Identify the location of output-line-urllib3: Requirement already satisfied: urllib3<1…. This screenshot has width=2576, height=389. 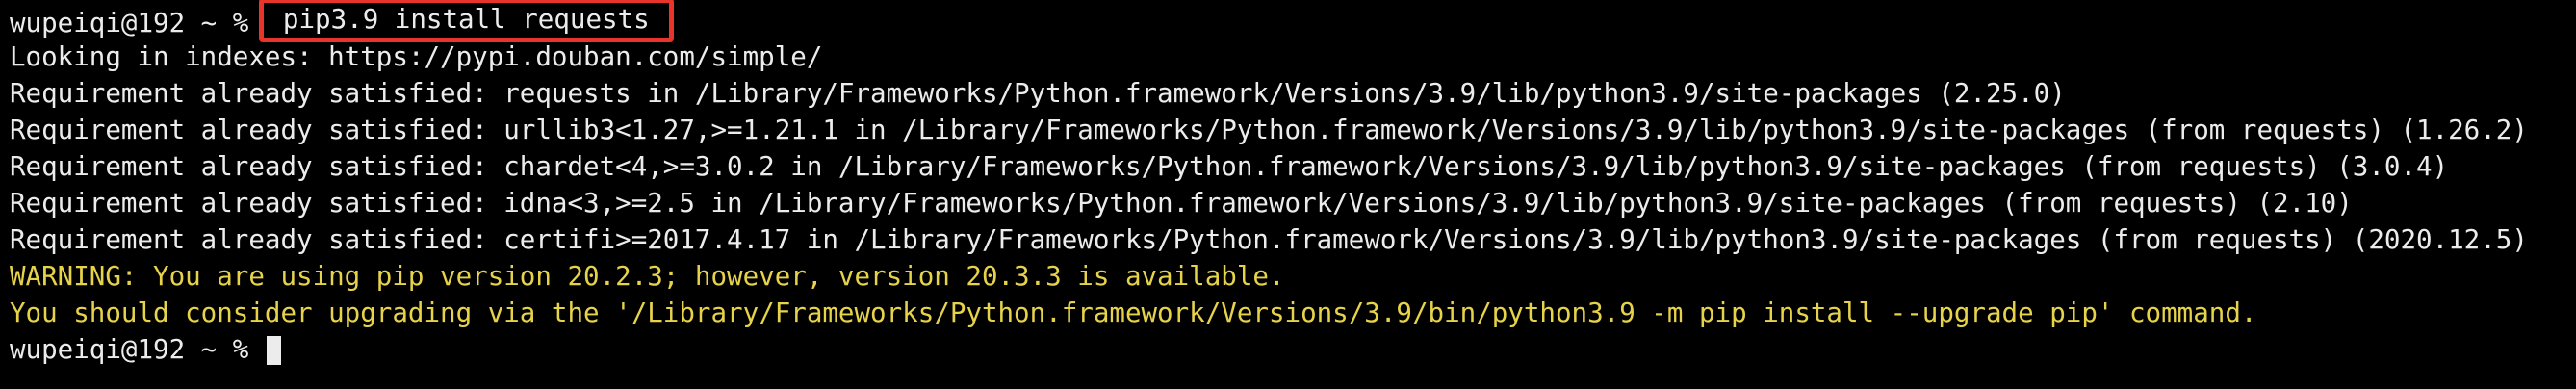
(1269, 130).